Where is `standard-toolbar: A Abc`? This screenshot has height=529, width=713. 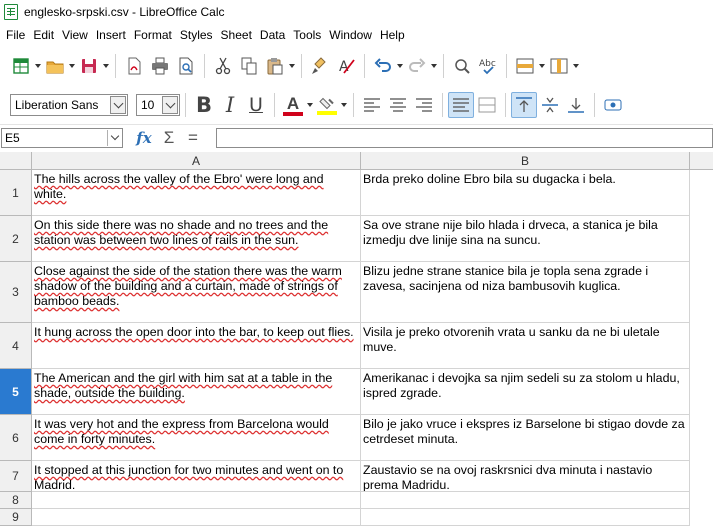 standard-toolbar: A Abc is located at coordinates (356, 66).